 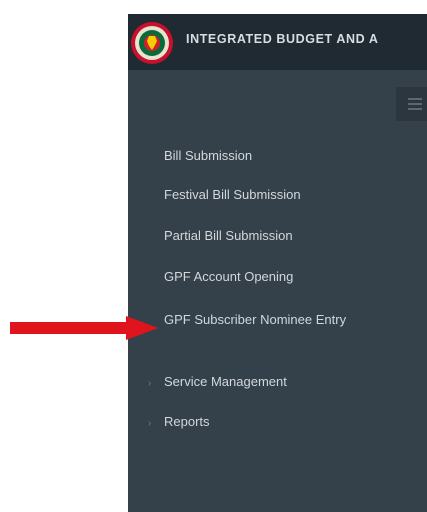 I want to click on sidebar-item-festival-bill-submission: Festival Bill Submission, so click(x=284, y=195).